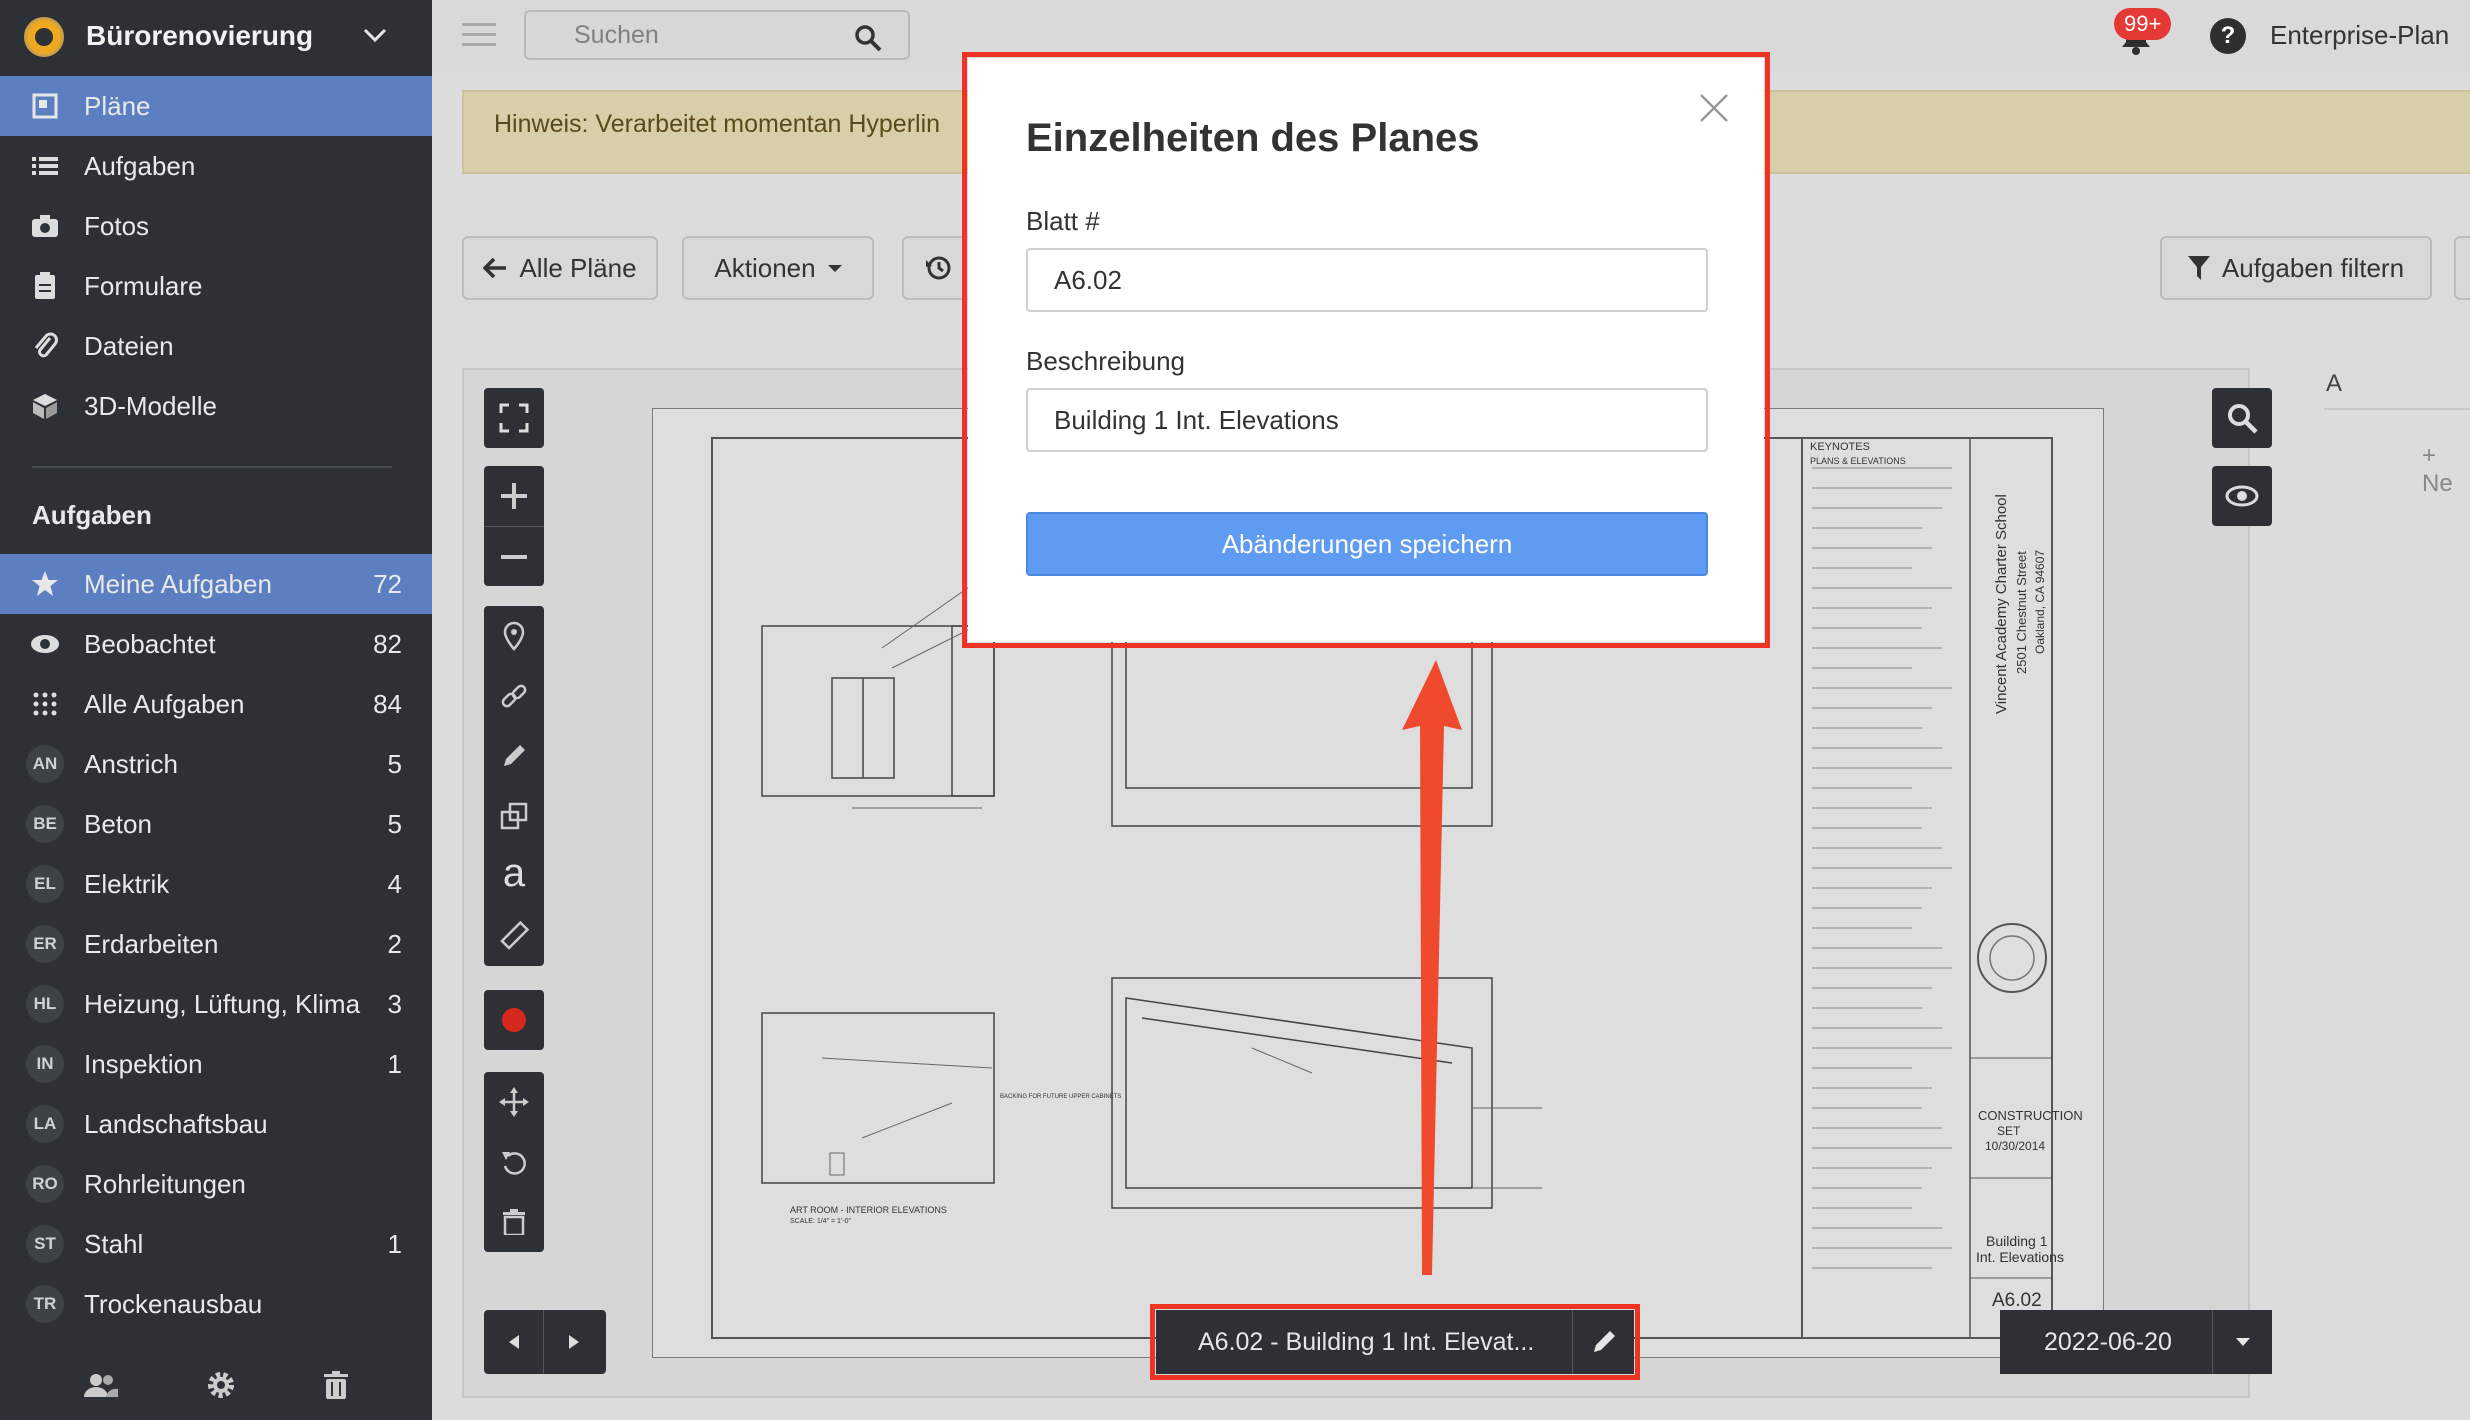 The image size is (2470, 1420). What do you see at coordinates (394, 823) in the screenshot?
I see `task-count: 5` at bounding box center [394, 823].